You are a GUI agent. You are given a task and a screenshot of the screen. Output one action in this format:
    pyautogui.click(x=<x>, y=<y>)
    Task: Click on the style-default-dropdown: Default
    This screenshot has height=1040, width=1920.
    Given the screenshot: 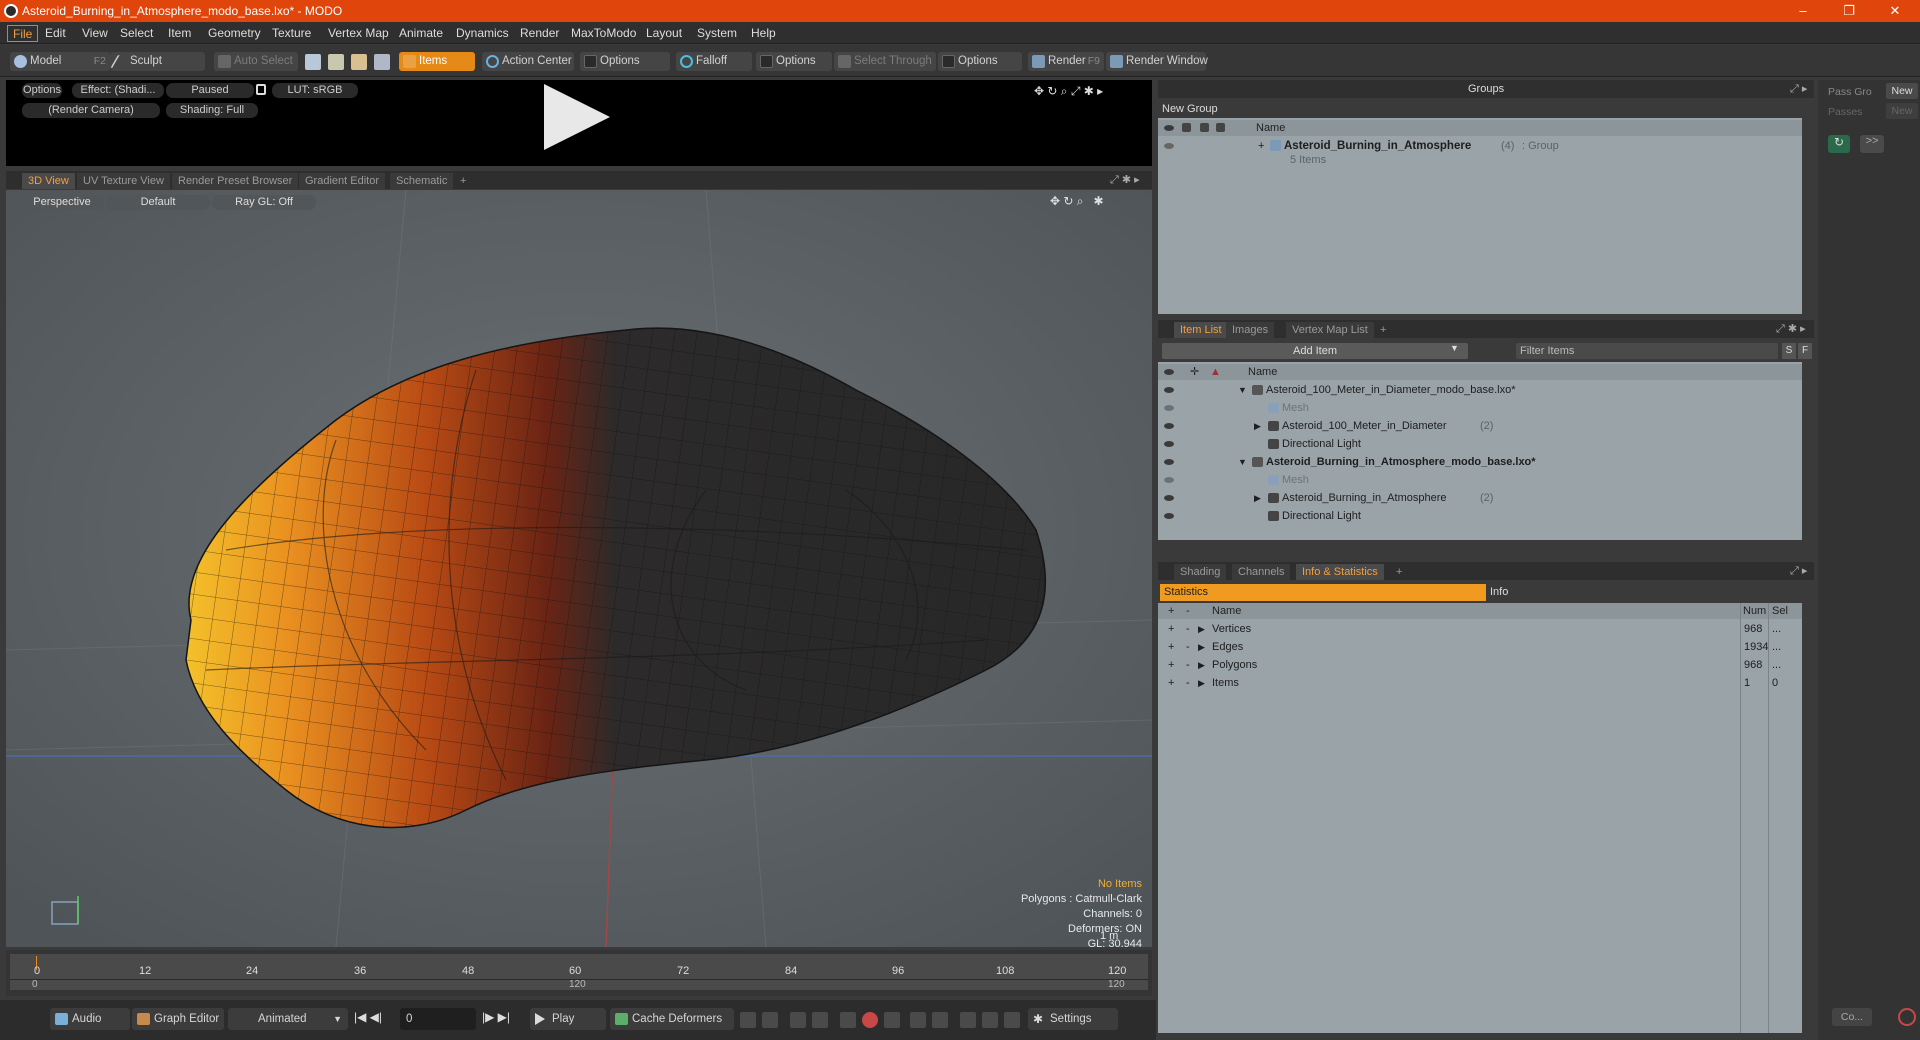 What is the action you would take?
    pyautogui.click(x=158, y=202)
    